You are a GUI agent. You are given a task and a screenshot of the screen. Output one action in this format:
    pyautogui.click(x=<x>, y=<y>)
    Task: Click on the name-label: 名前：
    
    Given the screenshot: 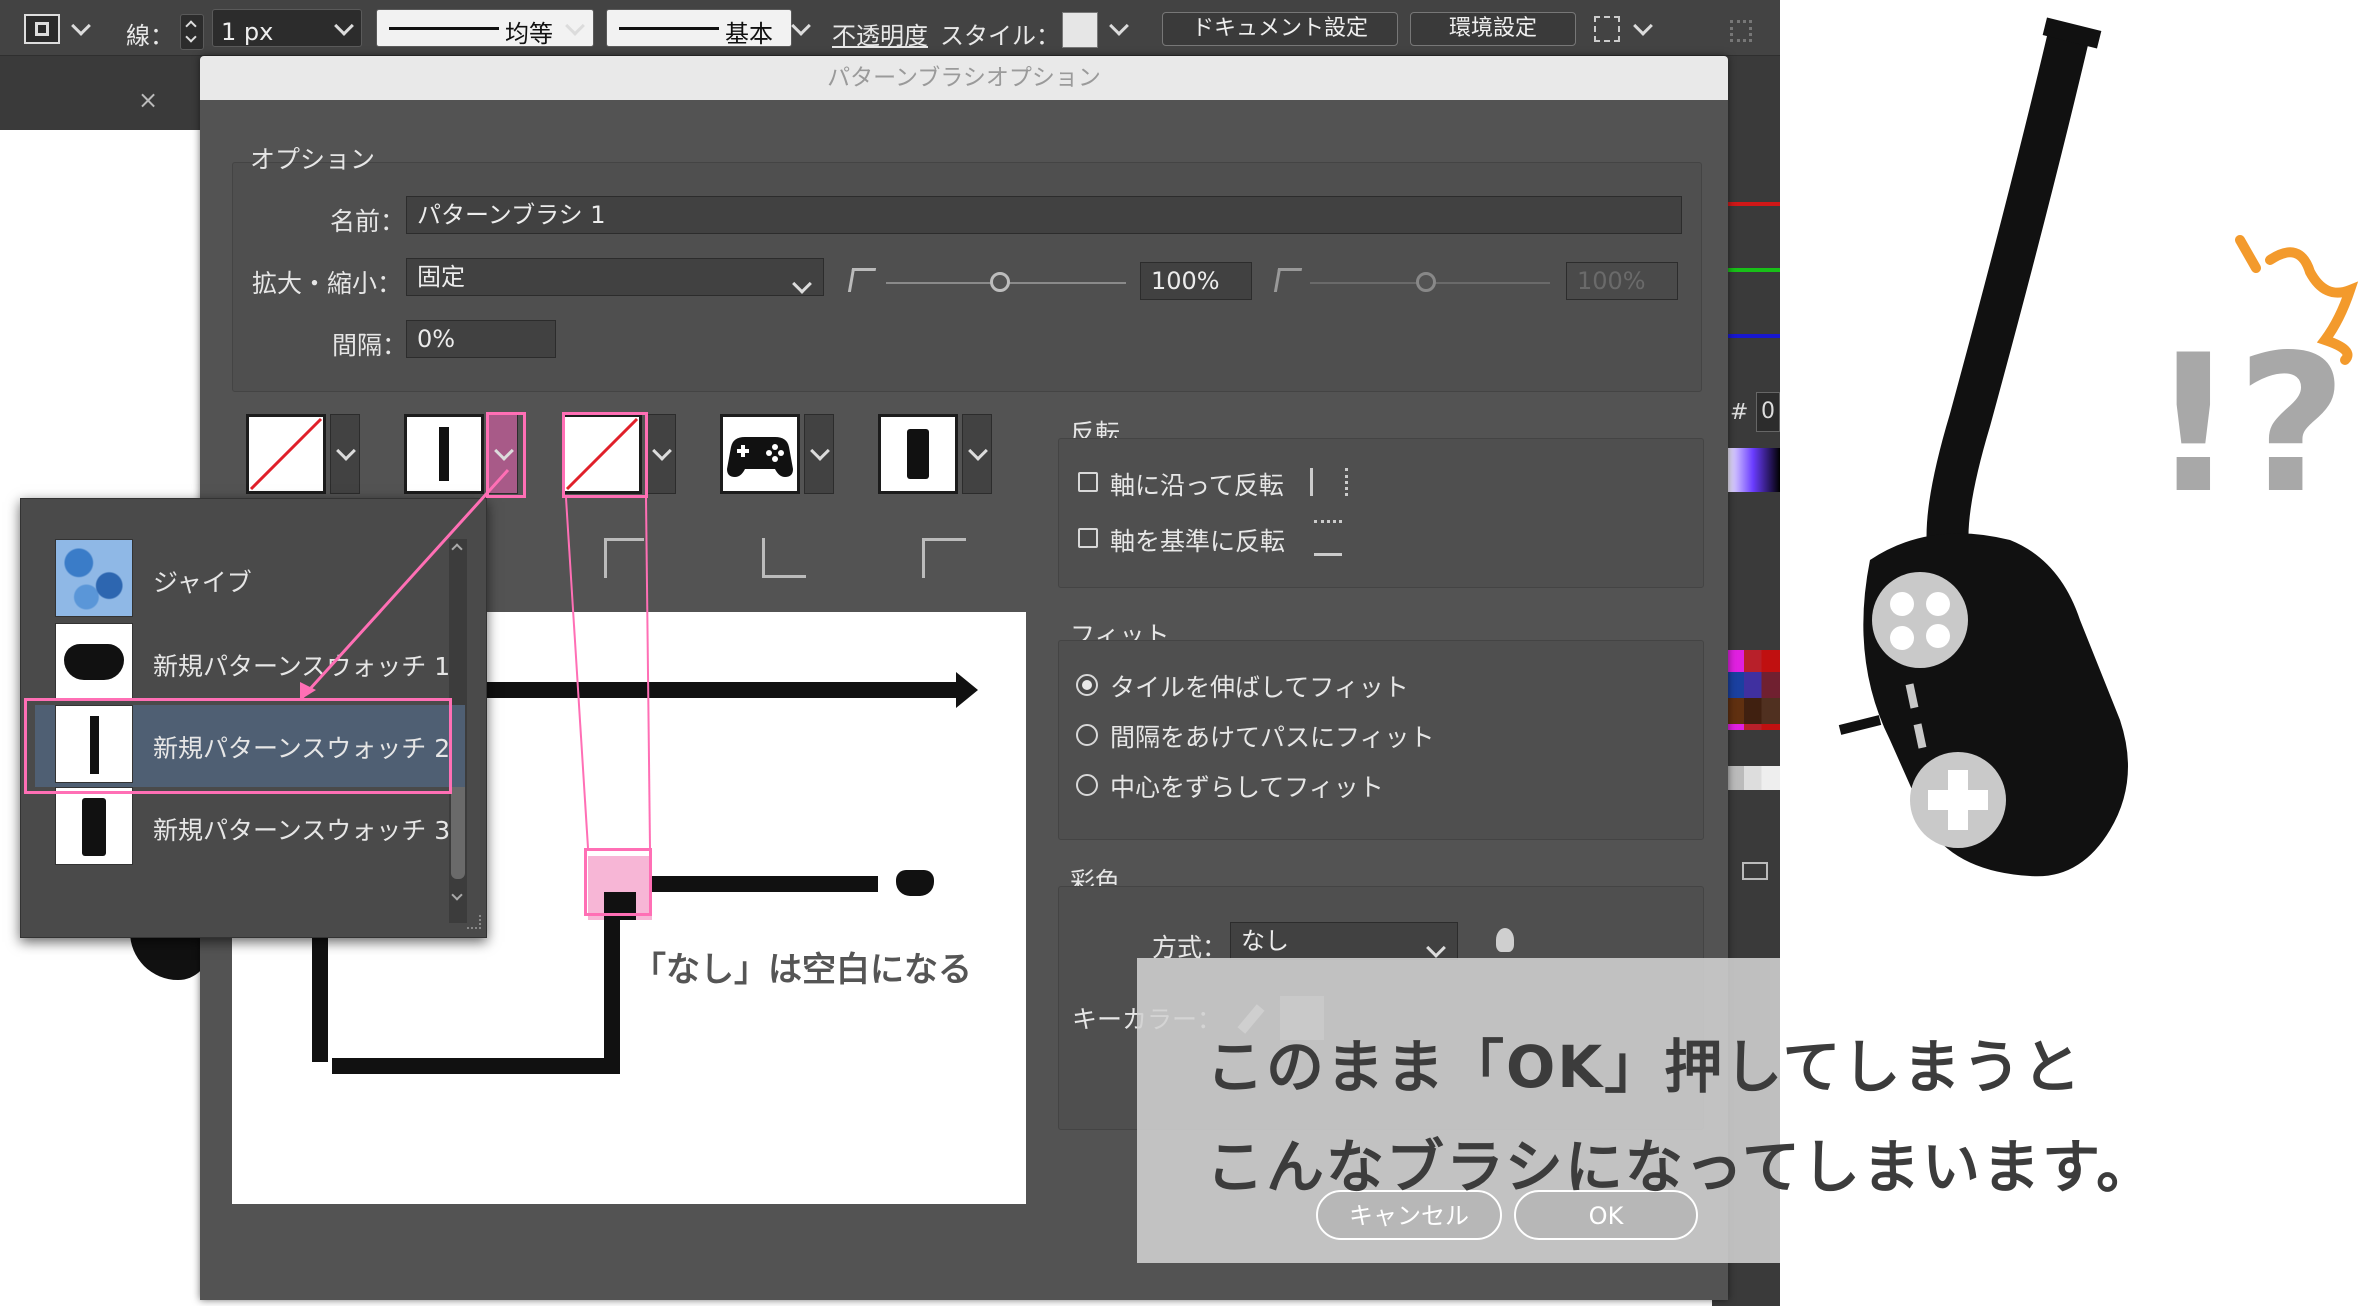 What is the action you would take?
    pyautogui.click(x=368, y=221)
    